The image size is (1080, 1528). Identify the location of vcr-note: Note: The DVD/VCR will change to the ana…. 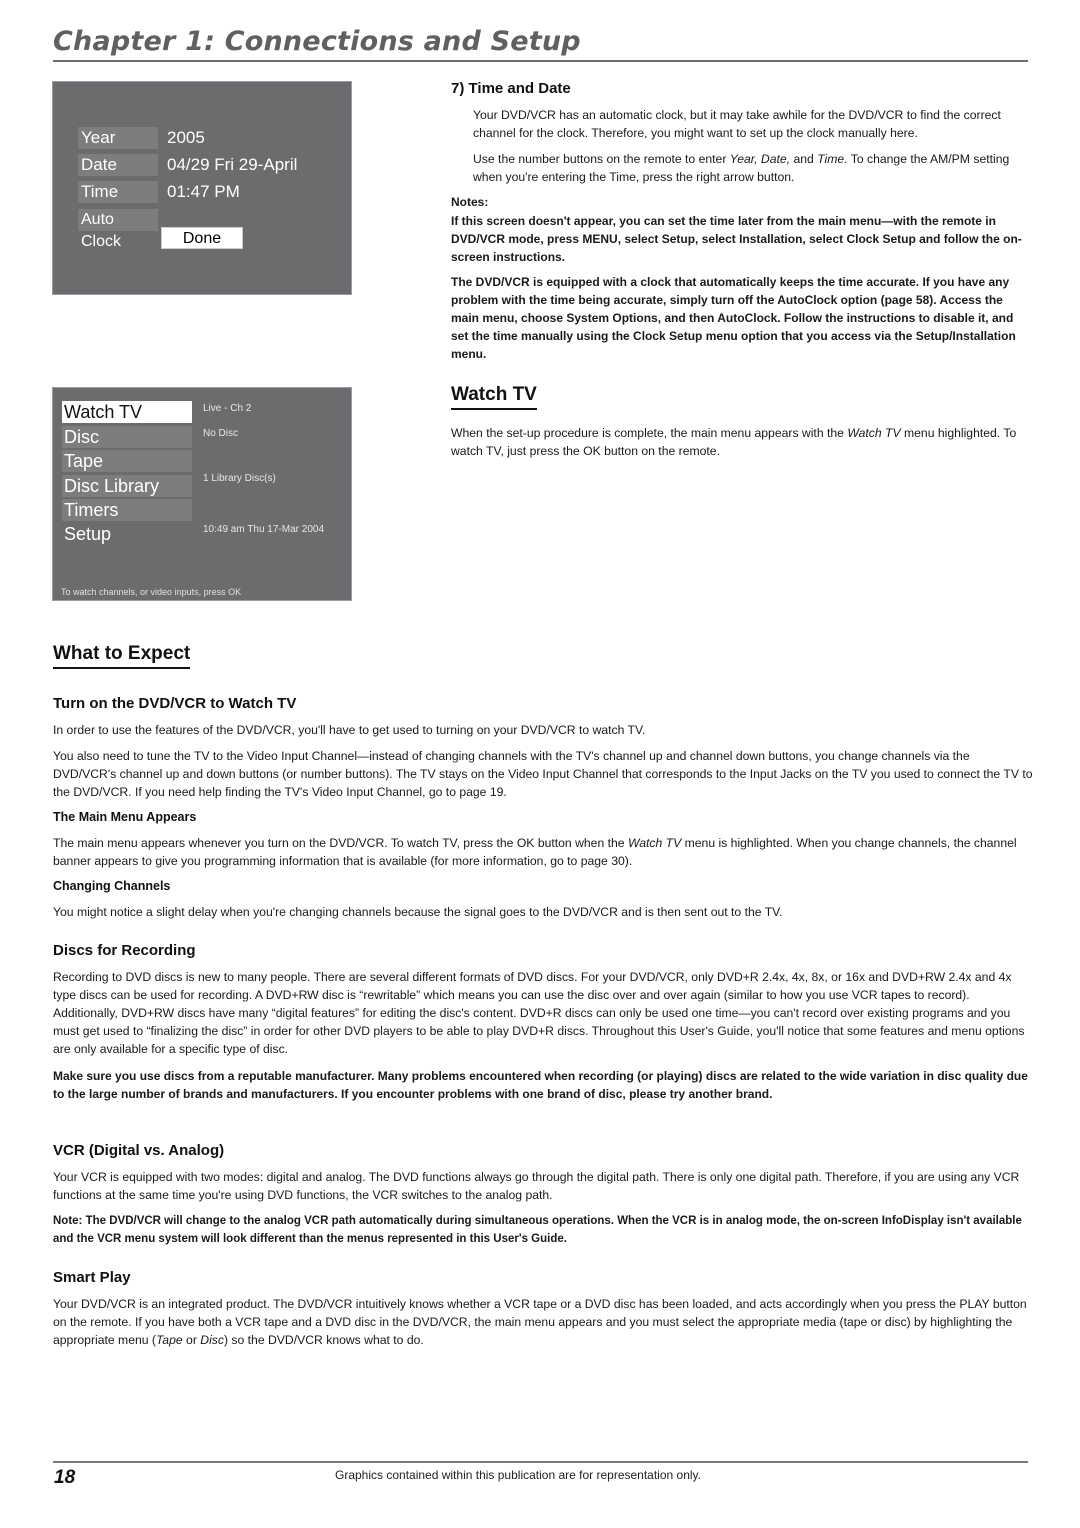
(537, 1230).